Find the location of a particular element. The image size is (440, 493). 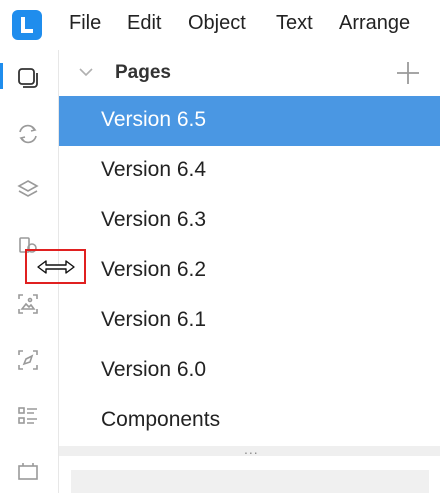

page-item-label: Version 6.3 is located at coordinates (154, 219).